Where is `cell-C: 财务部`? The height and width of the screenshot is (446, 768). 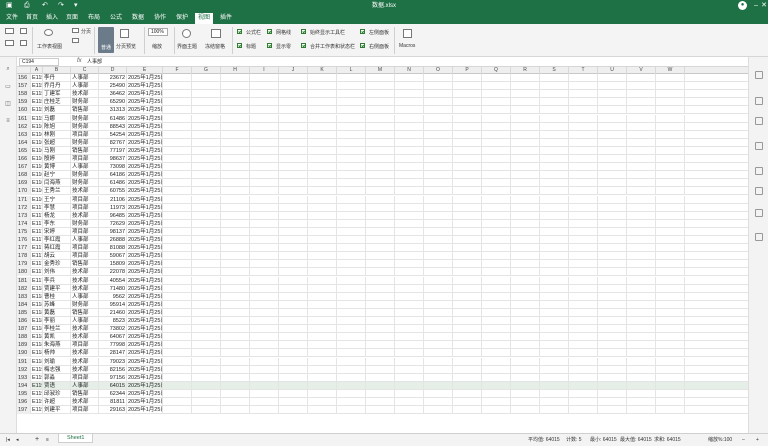 cell-C: 财务部 is located at coordinates (85, 304).